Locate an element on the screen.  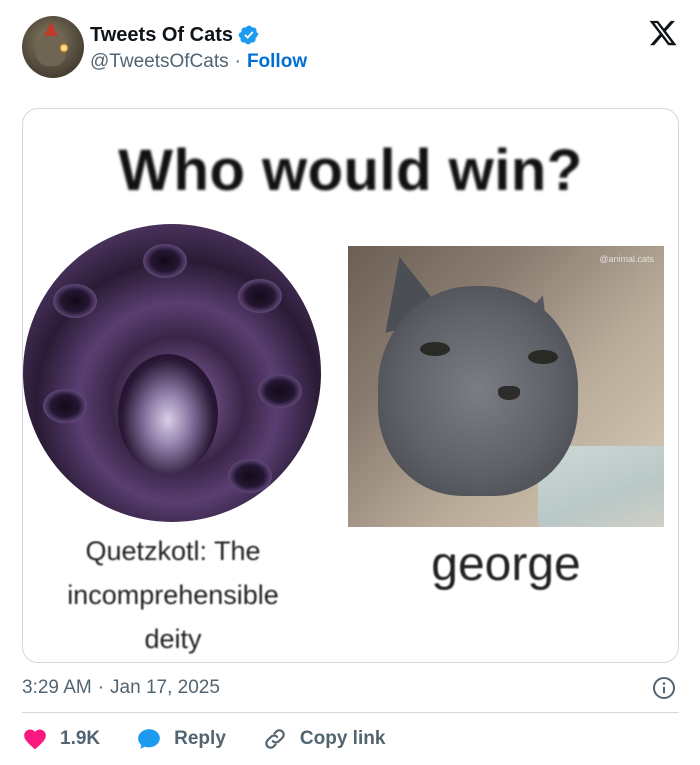
tweet-date: Jan 17, 2025 is located at coordinates (165, 687).